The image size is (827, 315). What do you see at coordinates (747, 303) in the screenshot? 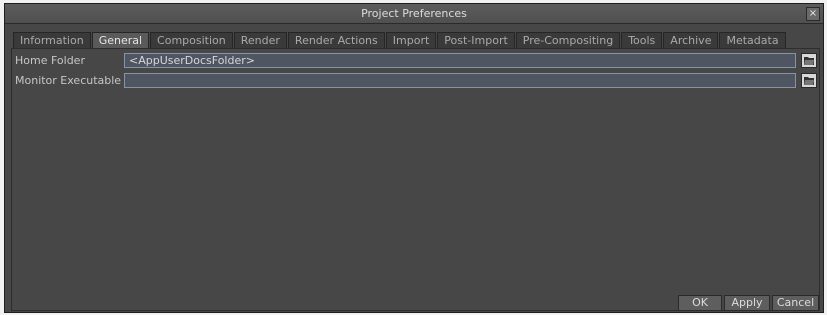
I see `apply-button: Apply` at bounding box center [747, 303].